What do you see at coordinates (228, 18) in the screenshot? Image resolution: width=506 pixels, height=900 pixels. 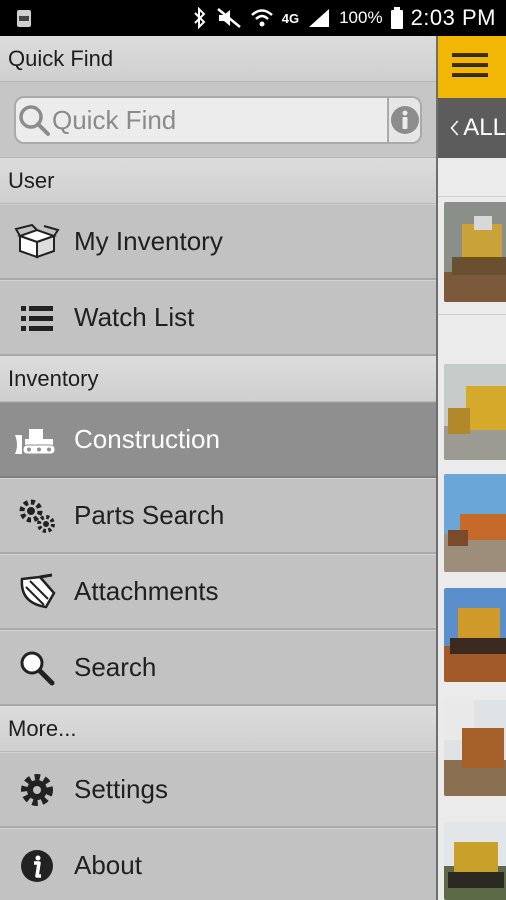 I see `mute-icon` at bounding box center [228, 18].